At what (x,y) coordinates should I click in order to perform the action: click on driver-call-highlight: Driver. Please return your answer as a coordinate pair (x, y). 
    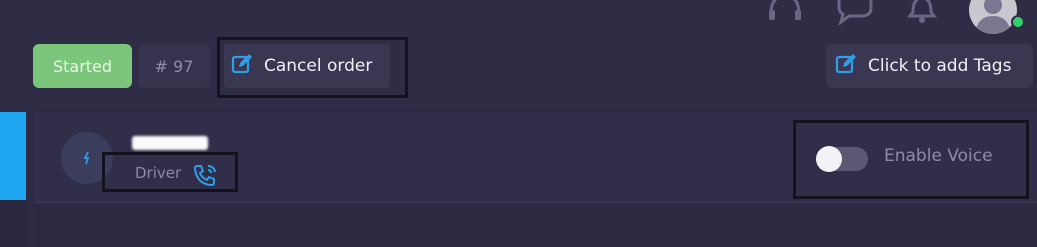
    Looking at the image, I should click on (170, 172).